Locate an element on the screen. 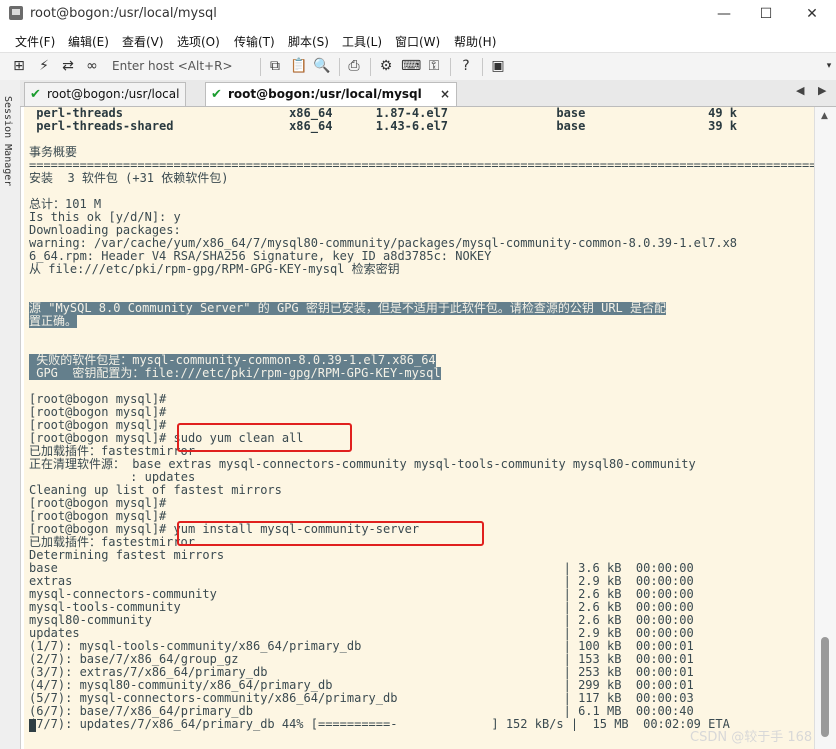  tab-label: root@bogon:/usr/local is located at coordinates (113, 94).